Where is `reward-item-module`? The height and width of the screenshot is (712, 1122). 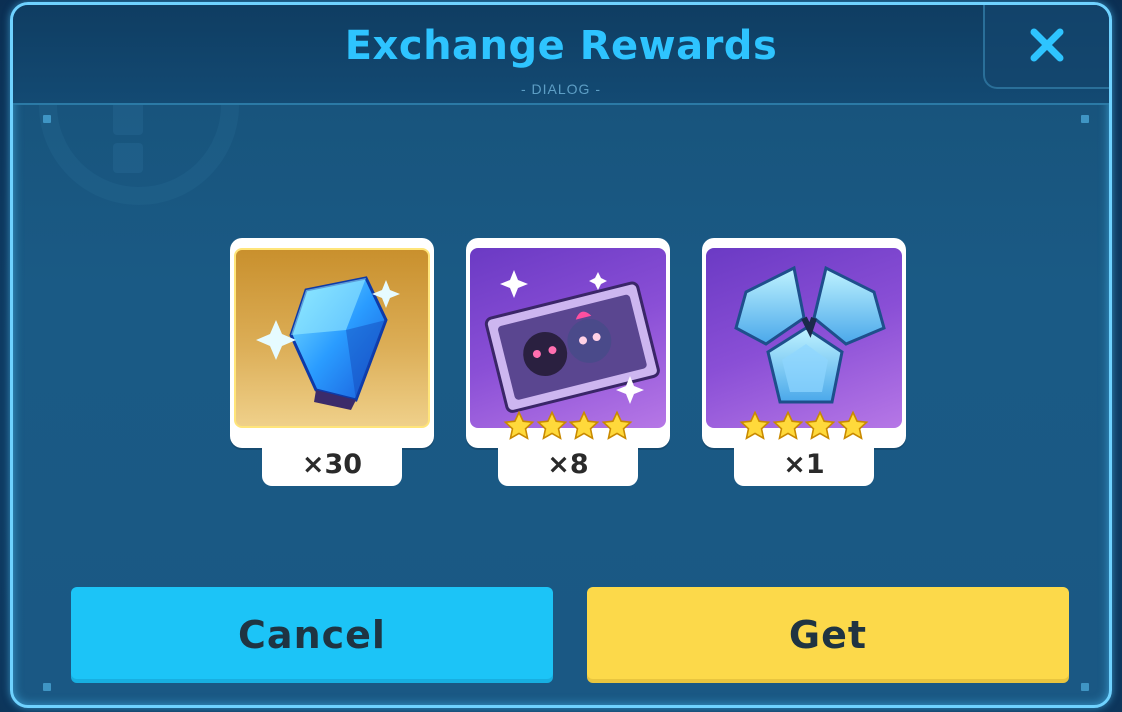
reward-item-module is located at coordinates (804, 343).